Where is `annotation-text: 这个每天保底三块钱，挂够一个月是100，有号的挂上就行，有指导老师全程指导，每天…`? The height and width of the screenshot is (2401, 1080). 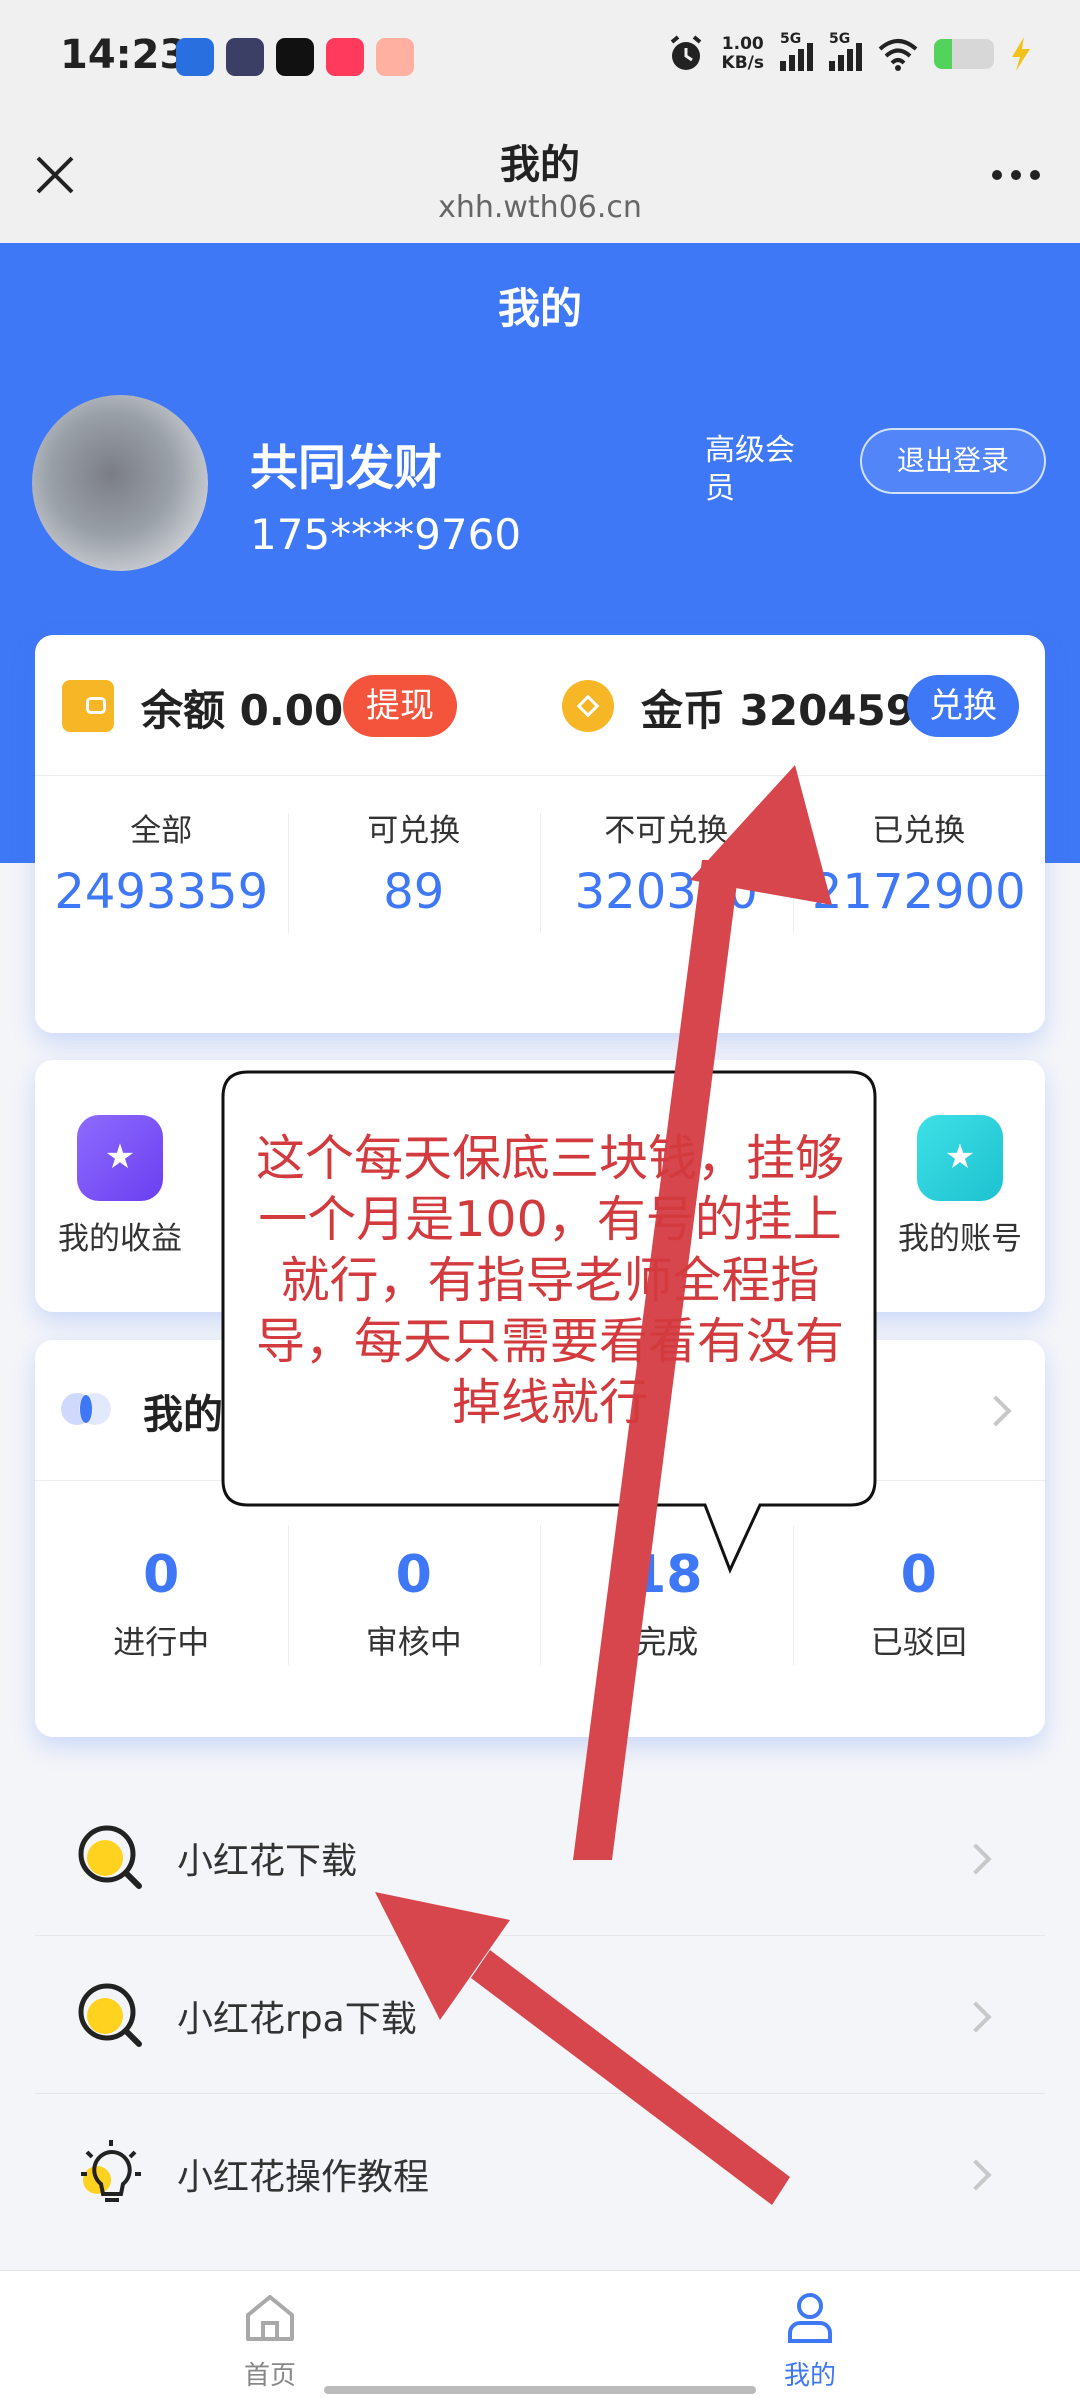
annotation-text: 这个每天保底三块钱，挂够一个月是100，有号的挂上就行，有指导老师全程指导，每天… is located at coordinates (549, 1280).